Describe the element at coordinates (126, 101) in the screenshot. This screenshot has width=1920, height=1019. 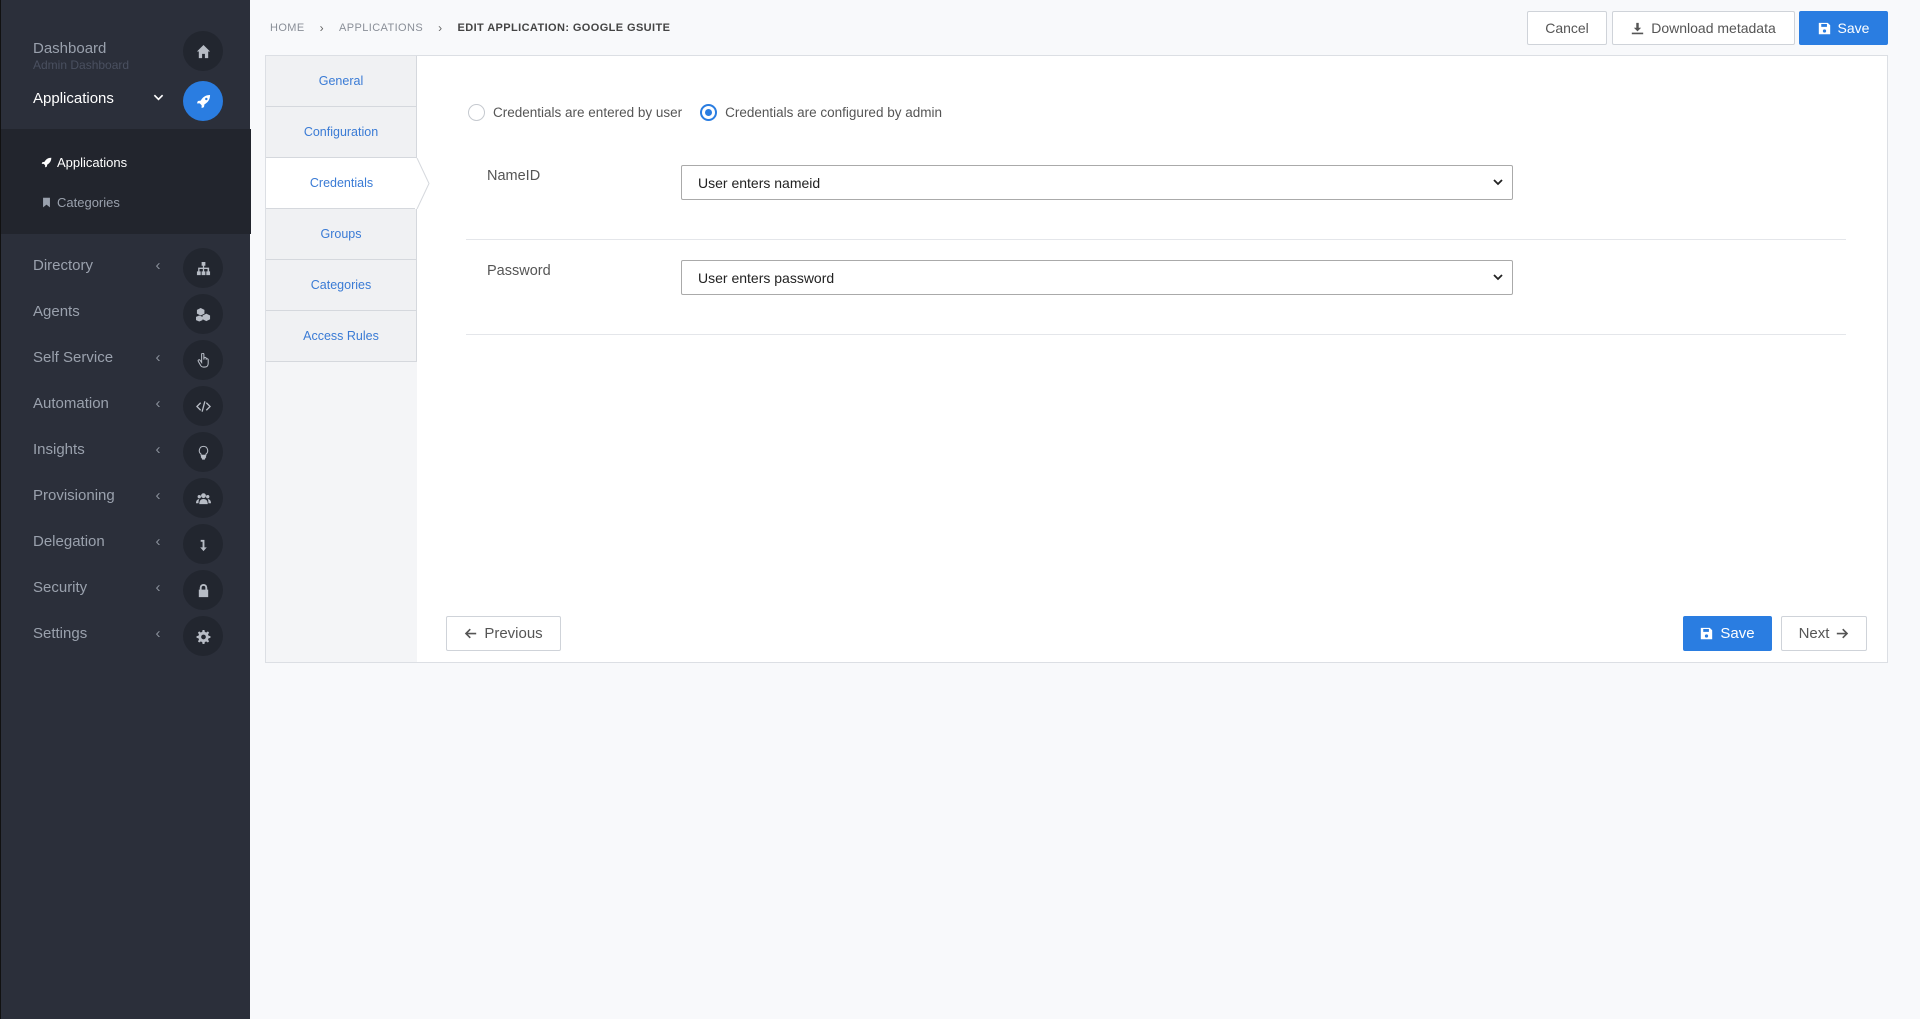
I see `sidebar-item-applications: Applications` at that location.